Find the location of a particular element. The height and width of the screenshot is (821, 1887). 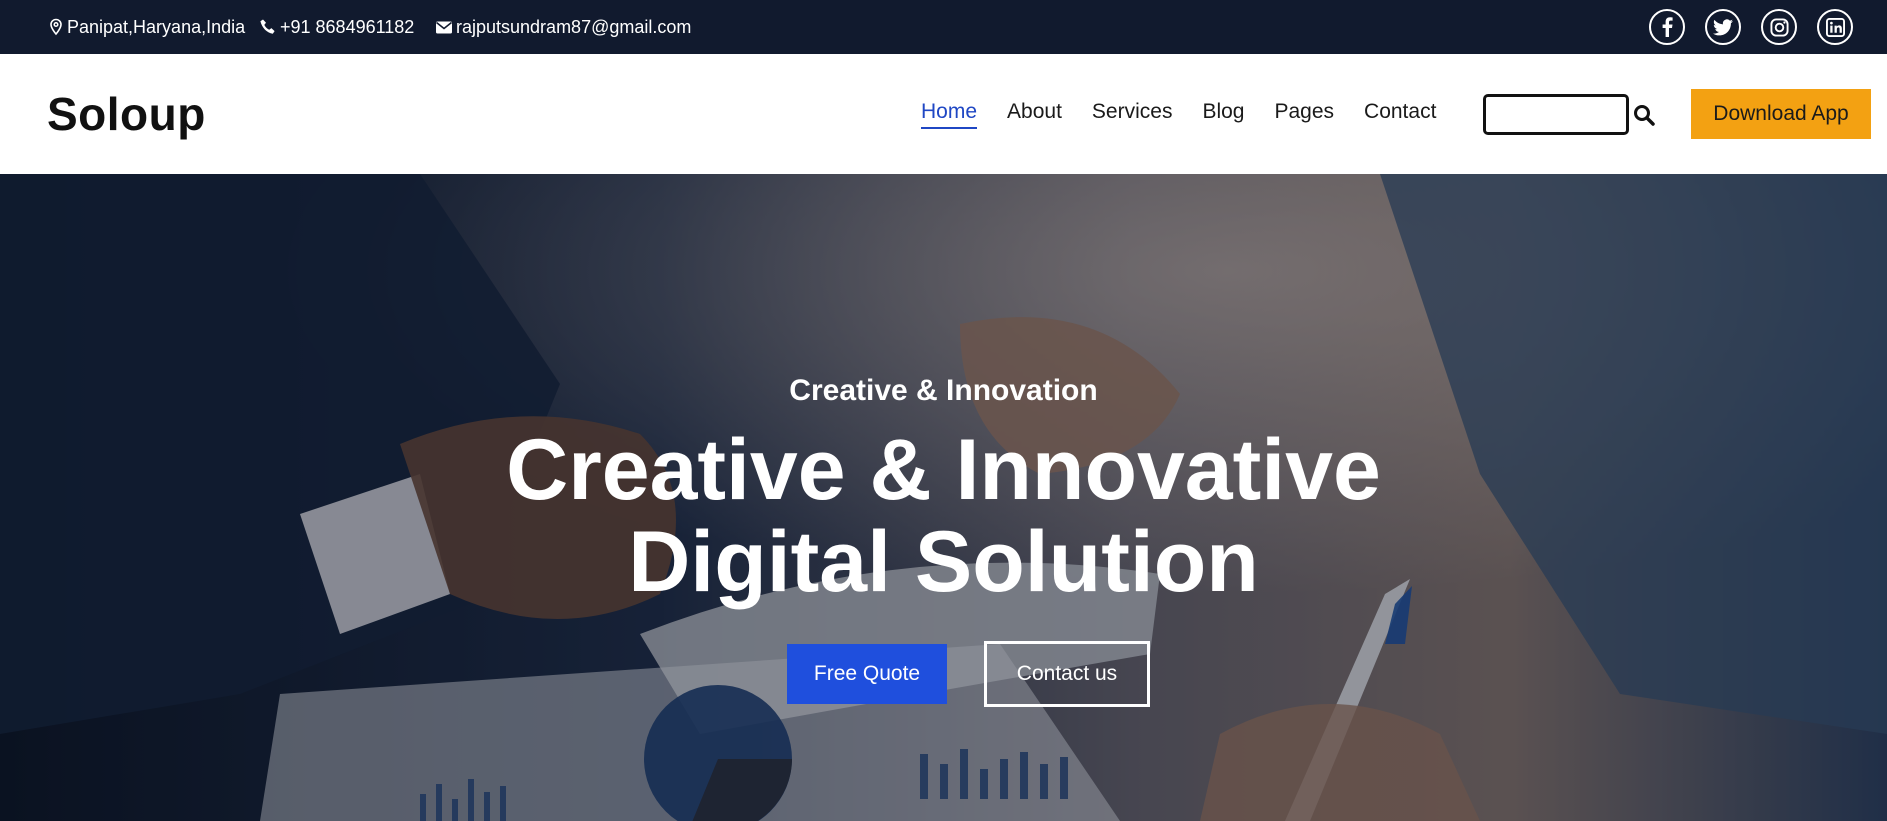

facebook-icon is located at coordinates (1667, 27).